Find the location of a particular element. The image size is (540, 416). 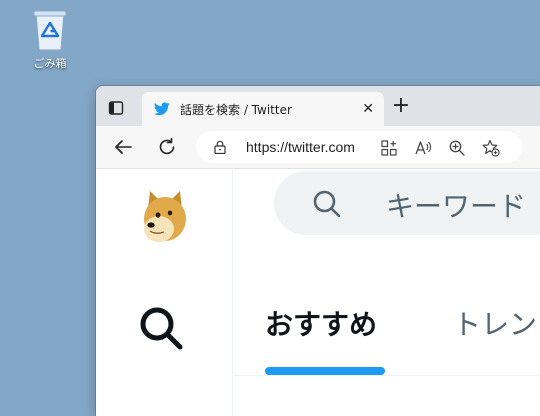

search-bar: キーワード is located at coordinates (407, 203).